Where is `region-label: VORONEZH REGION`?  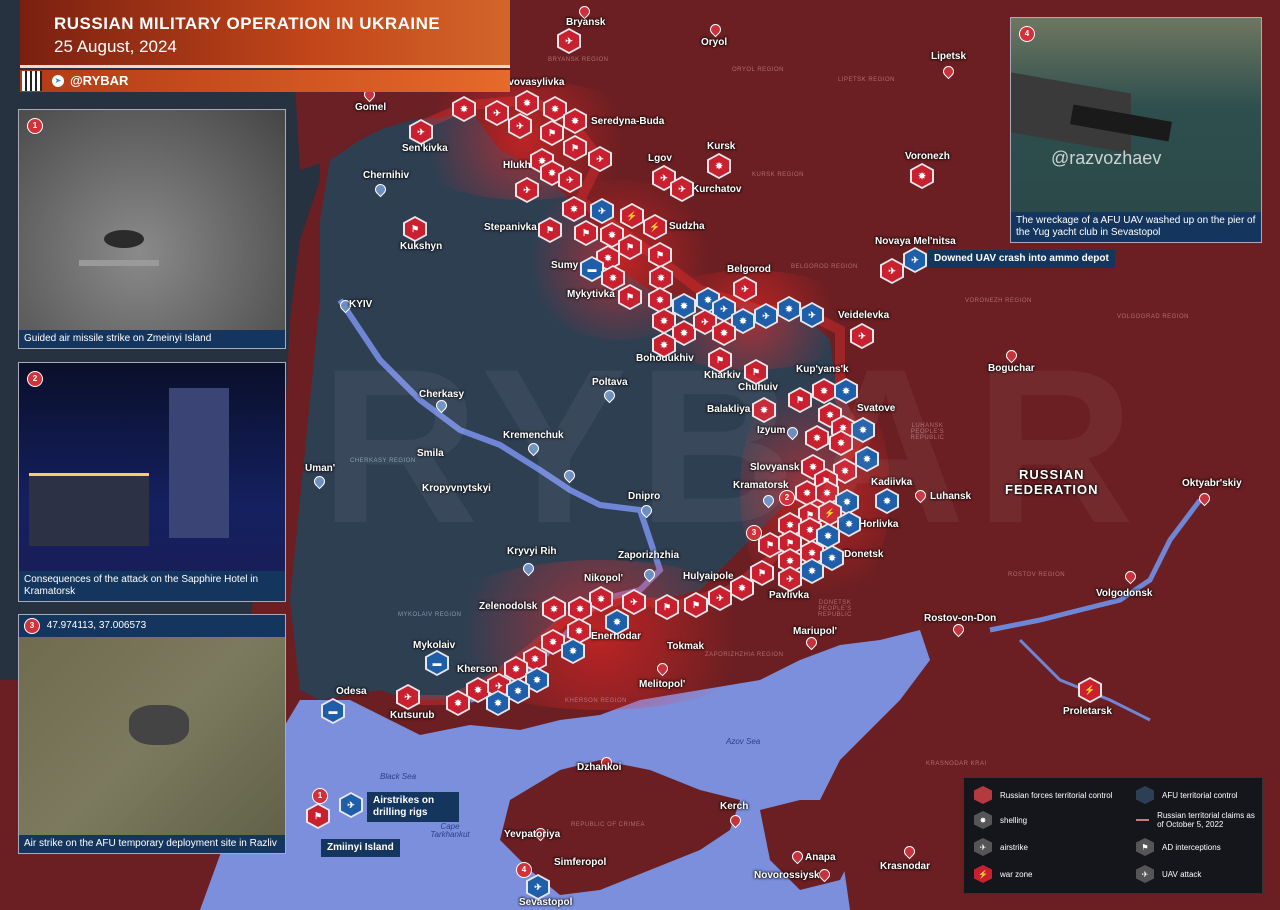
region-label: VORONEZH REGION is located at coordinates (998, 301).